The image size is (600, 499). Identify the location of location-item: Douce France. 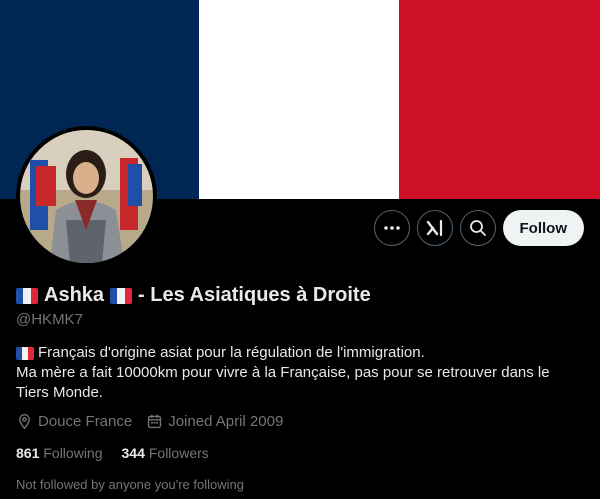
(74, 421).